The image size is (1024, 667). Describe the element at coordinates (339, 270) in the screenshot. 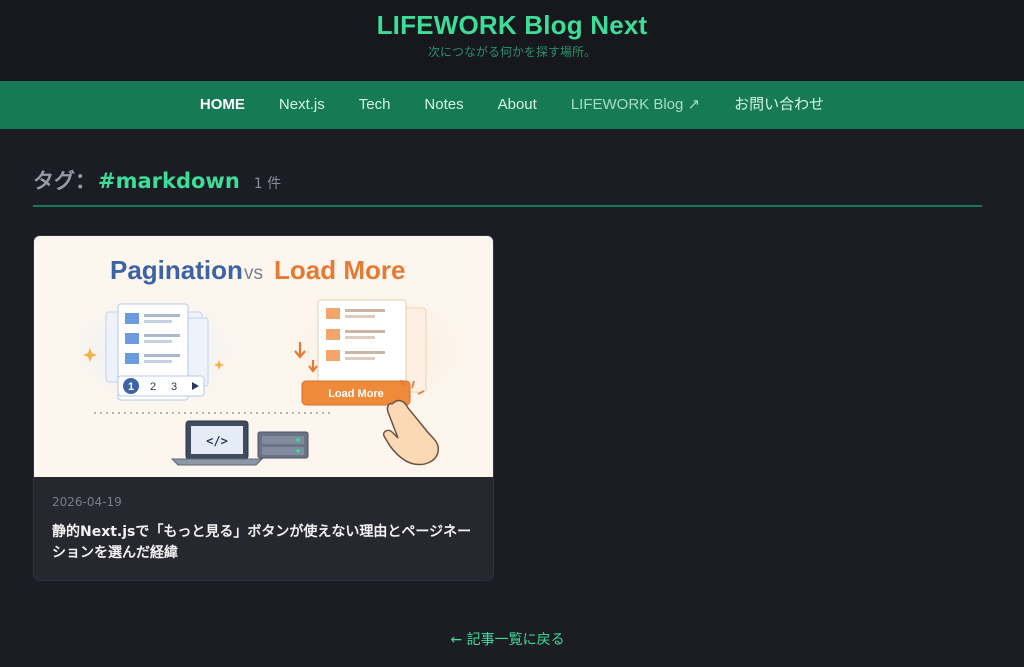

I see `thumb-heading-loadmore: Load More` at that location.